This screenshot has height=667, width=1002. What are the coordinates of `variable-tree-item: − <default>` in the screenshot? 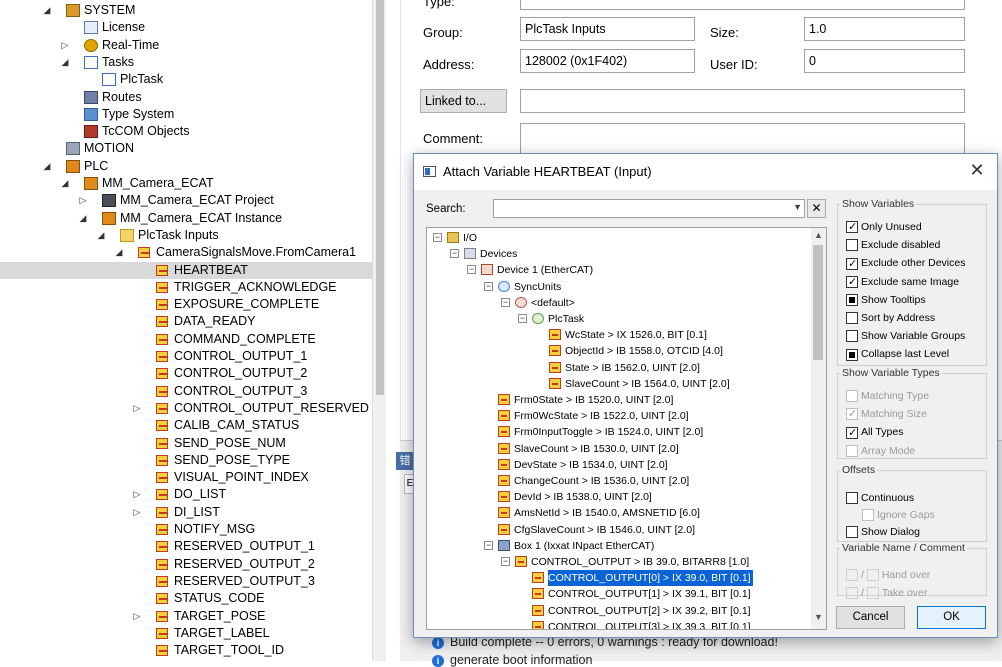 It's located at (617, 303).